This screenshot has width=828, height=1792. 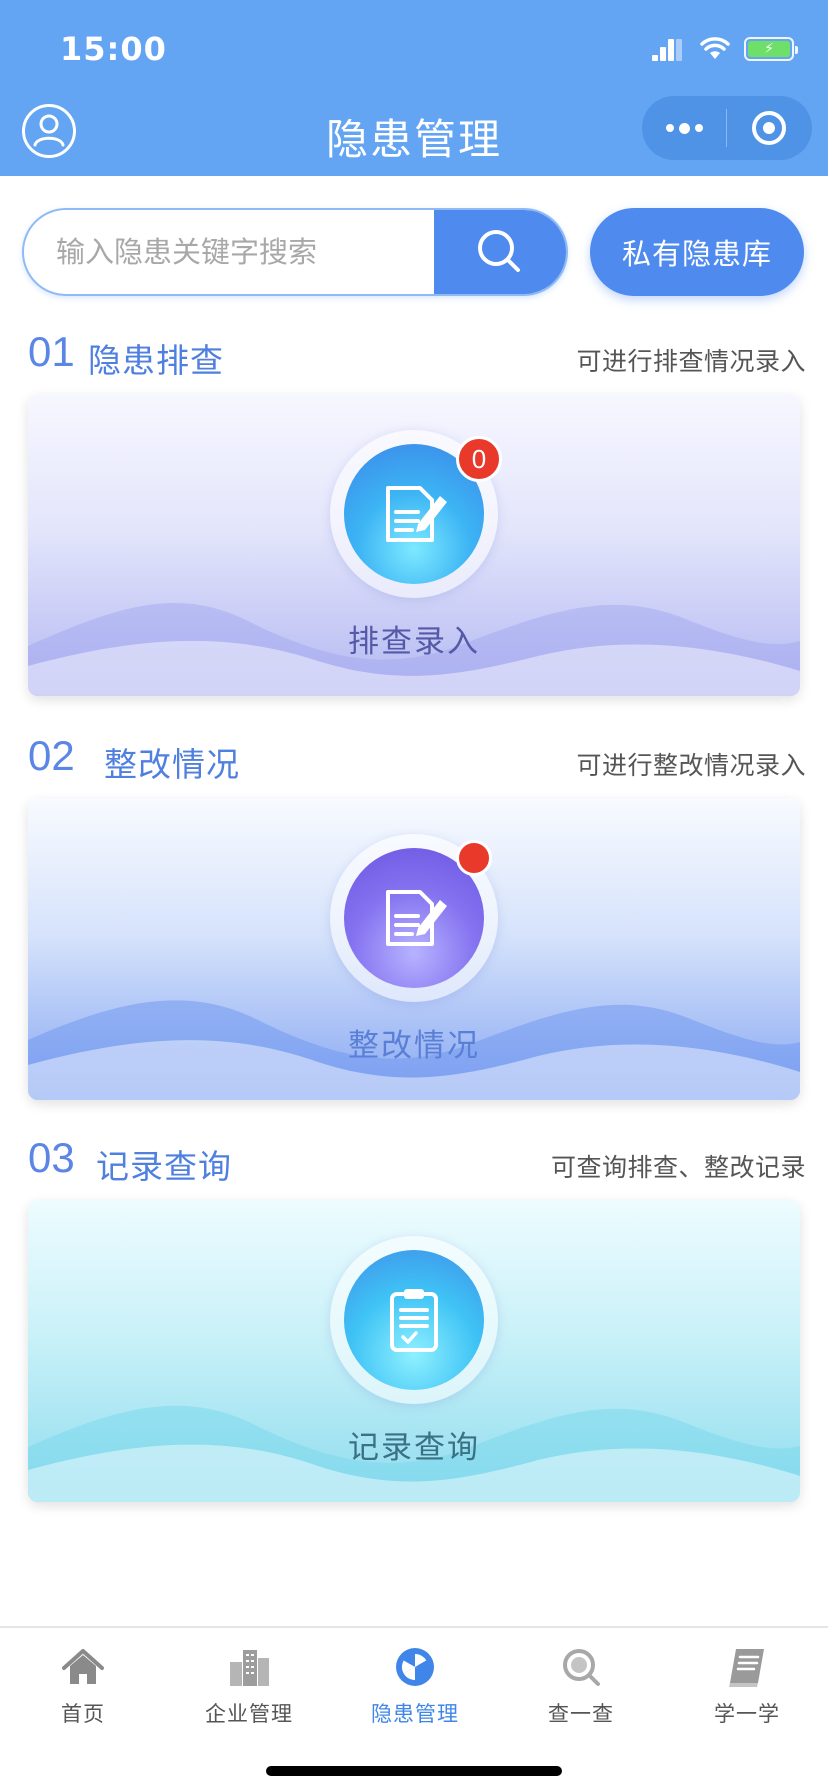 What do you see at coordinates (479, 459) in the screenshot?
I see `pending-count-badge: 0` at bounding box center [479, 459].